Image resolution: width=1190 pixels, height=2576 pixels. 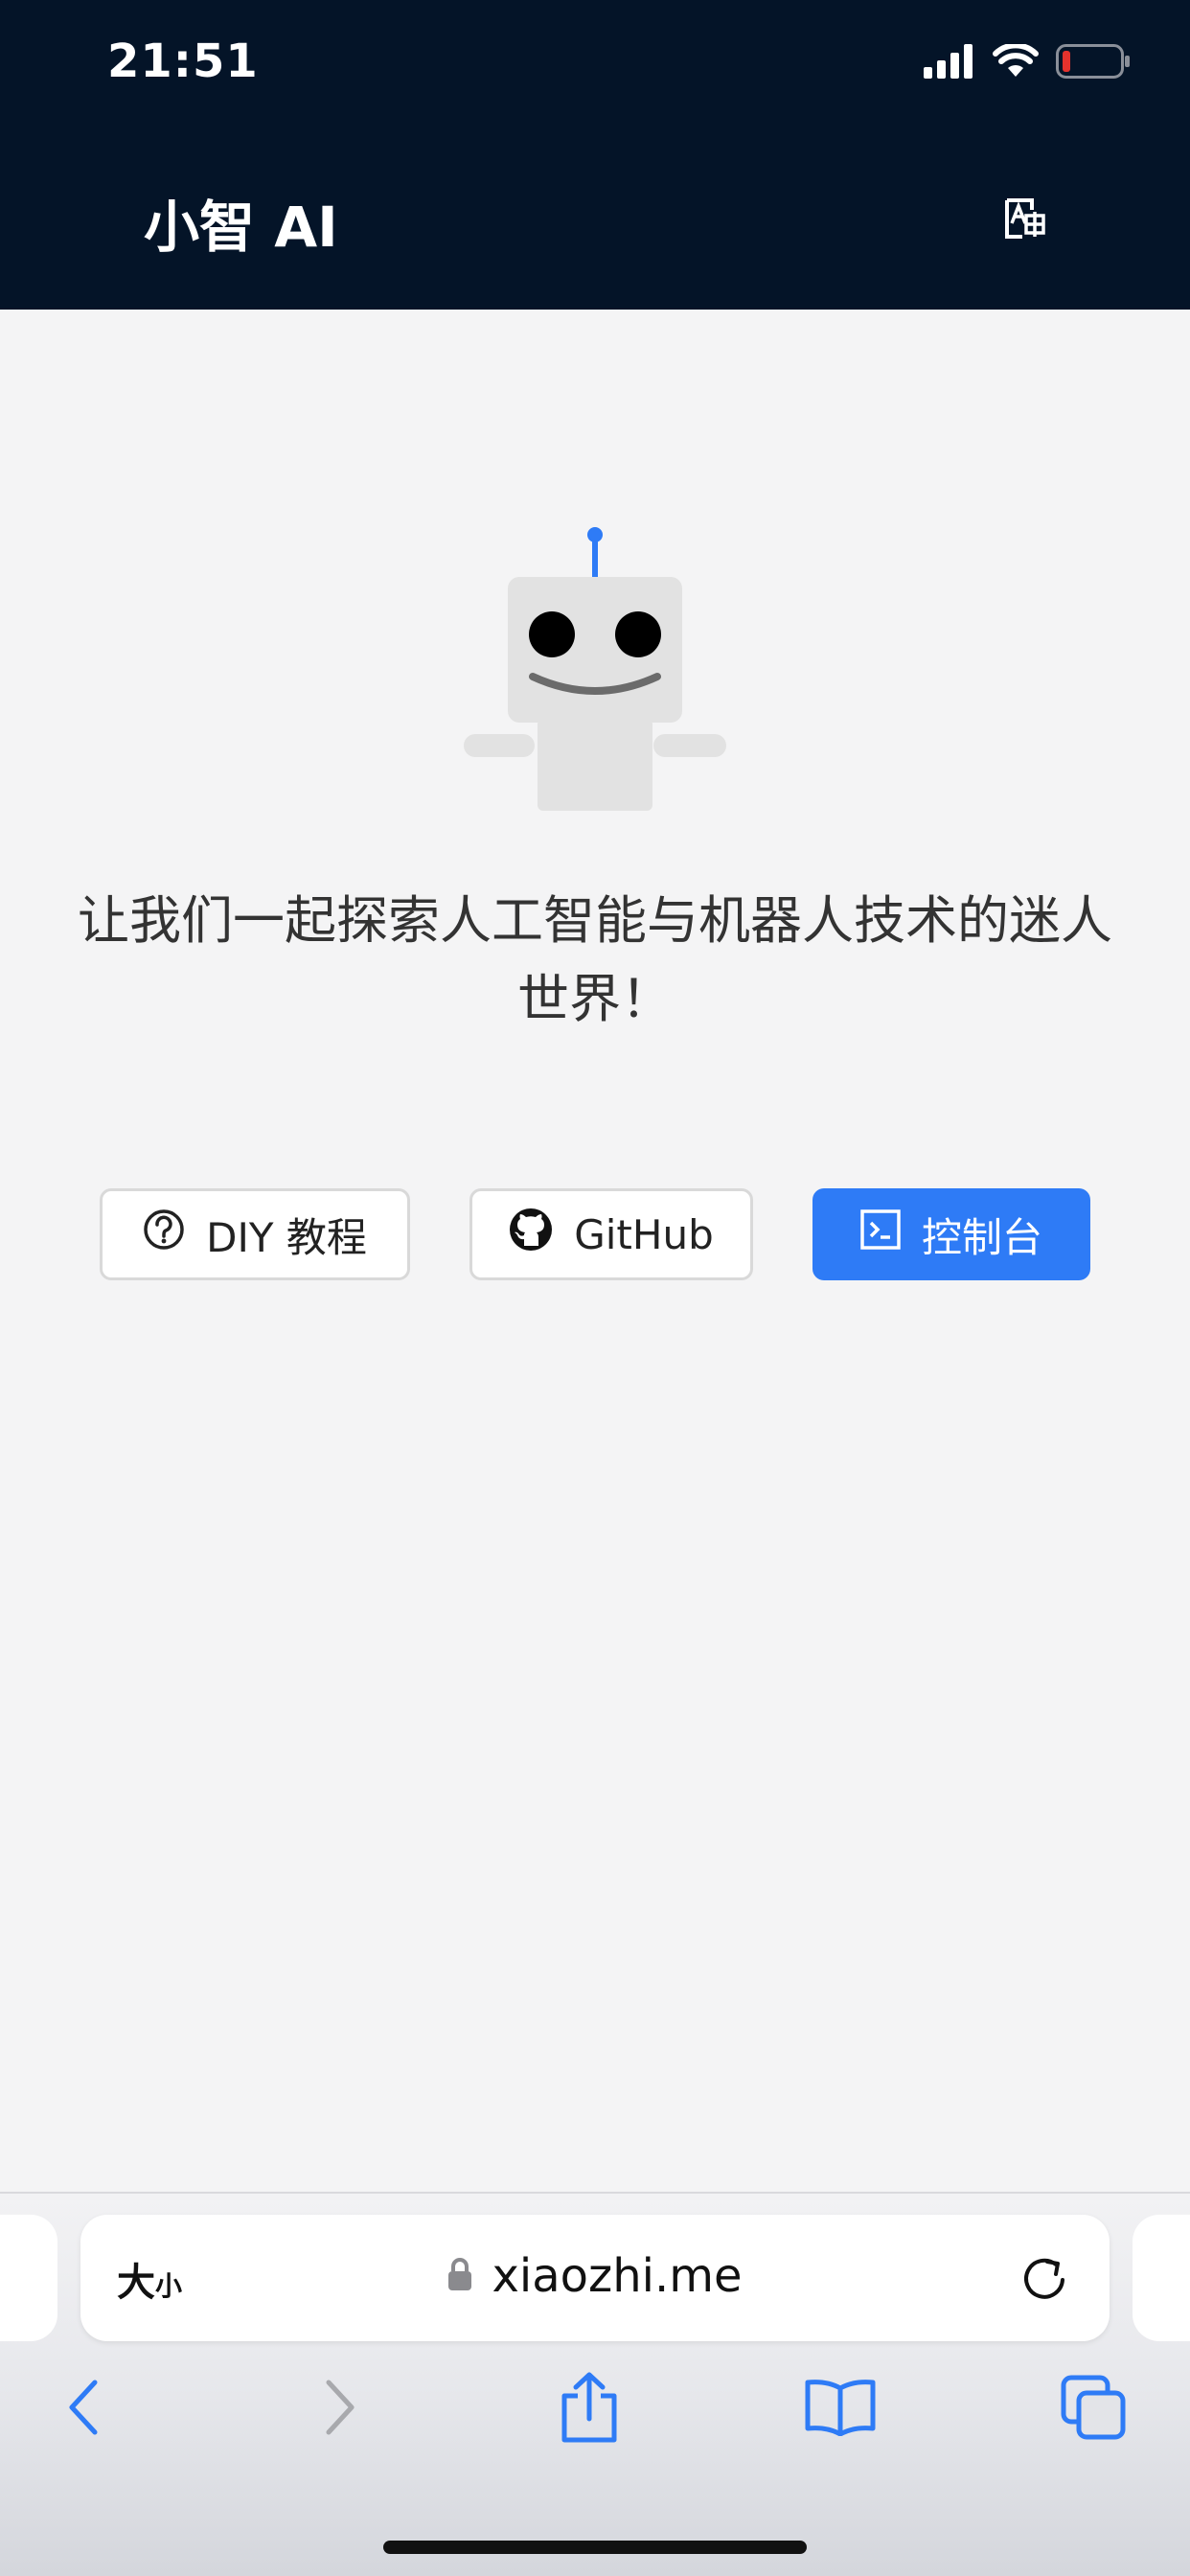 I want to click on lock-icon, so click(x=460, y=2276).